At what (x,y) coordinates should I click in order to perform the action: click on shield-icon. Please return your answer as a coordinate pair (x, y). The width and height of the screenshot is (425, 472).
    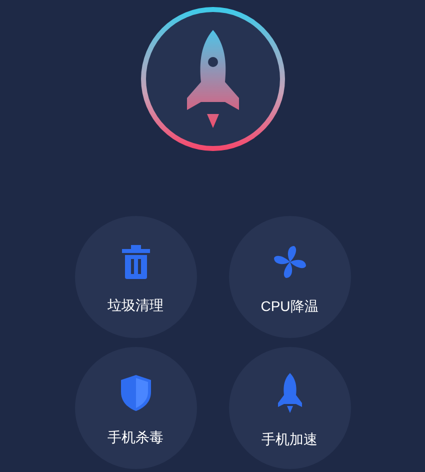
    Looking at the image, I should click on (135, 392).